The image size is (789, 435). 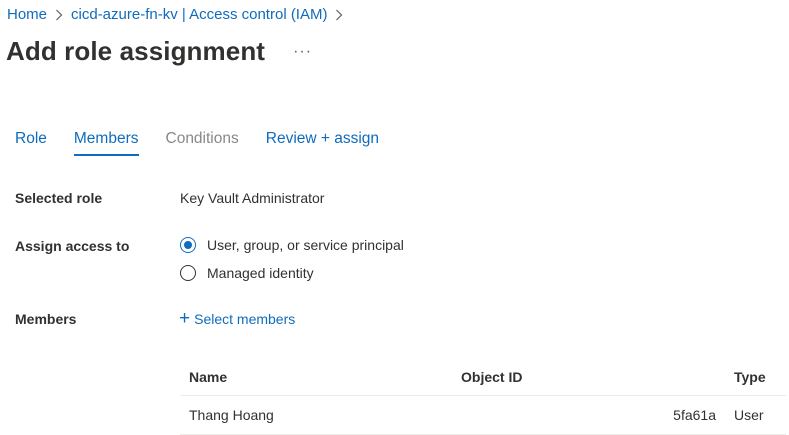 I want to click on title-row: Add role assignment ···, so click(x=159, y=51).